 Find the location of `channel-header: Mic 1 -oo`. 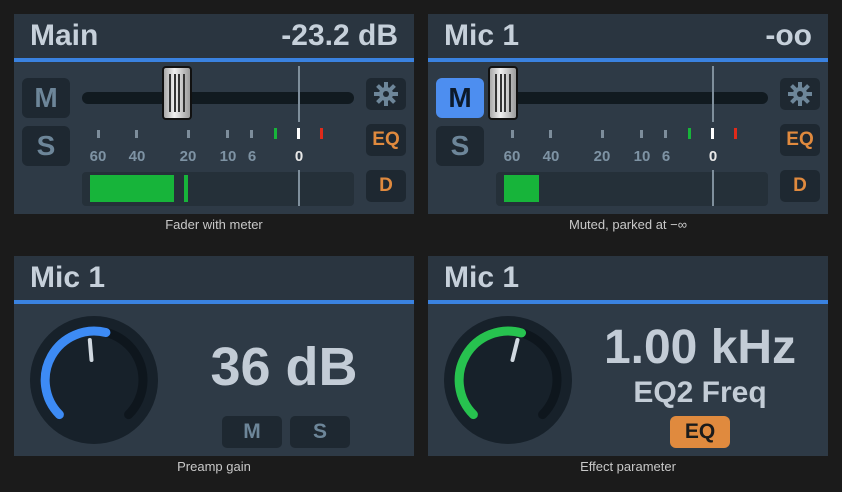

channel-header: Mic 1 -oo is located at coordinates (628, 38).